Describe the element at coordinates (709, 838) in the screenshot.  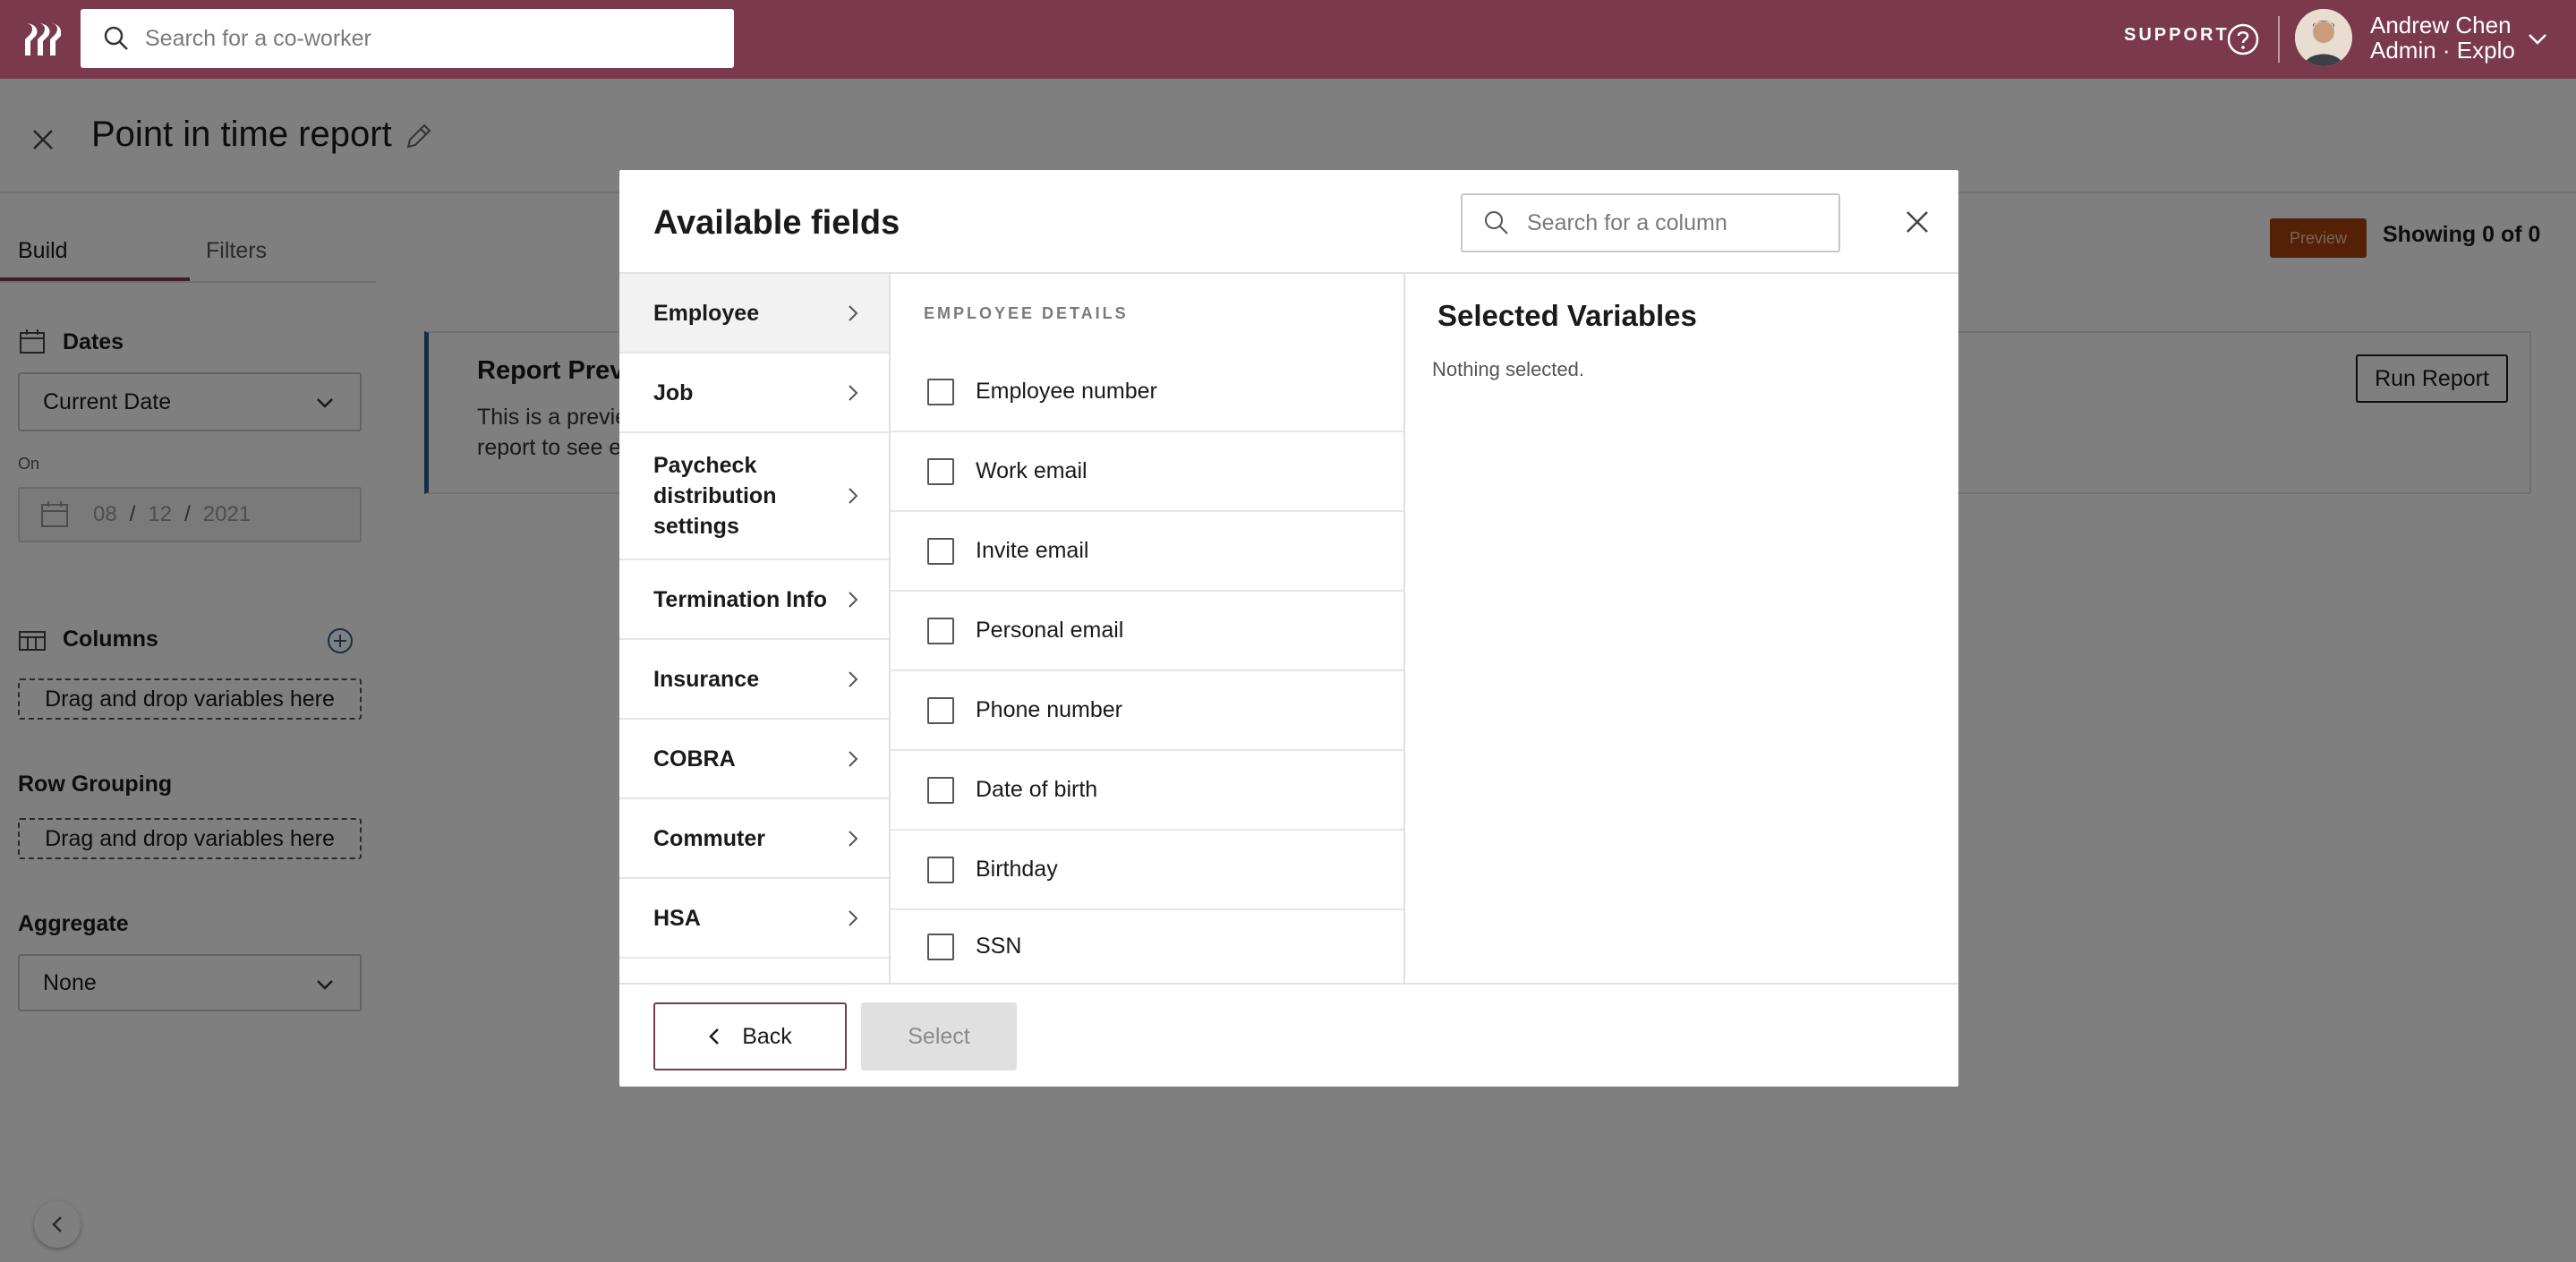
I see `category-label: Commuter` at that location.